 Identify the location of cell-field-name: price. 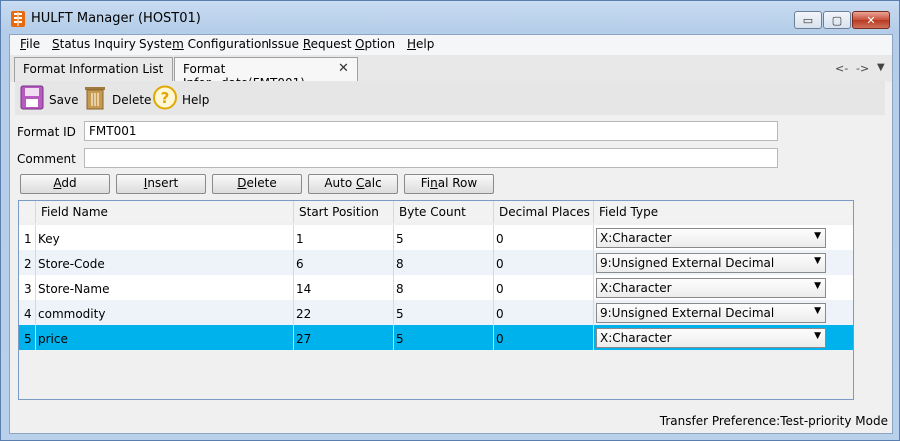
(165, 337).